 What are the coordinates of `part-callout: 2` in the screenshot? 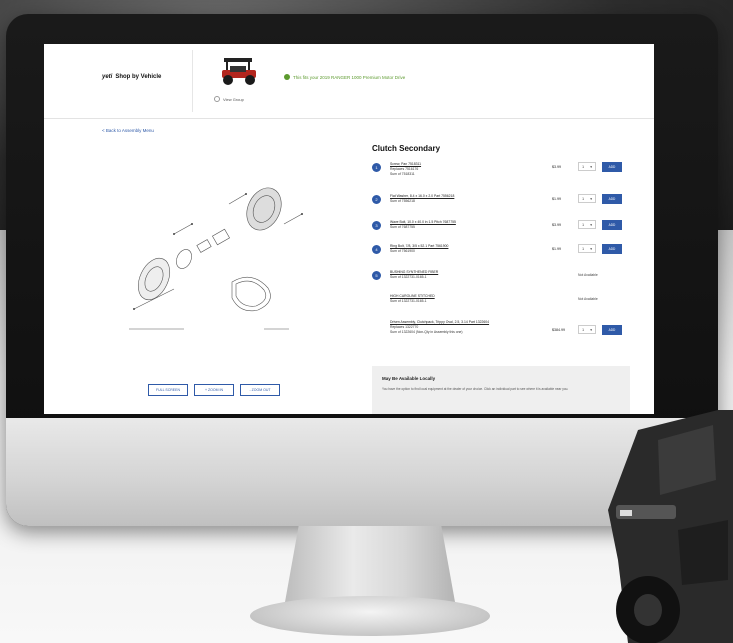 It's located at (376, 199).